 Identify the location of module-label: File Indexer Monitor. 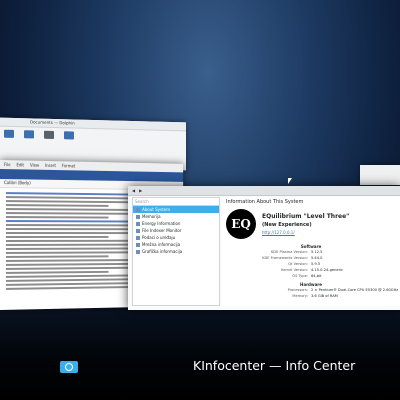
(162, 230).